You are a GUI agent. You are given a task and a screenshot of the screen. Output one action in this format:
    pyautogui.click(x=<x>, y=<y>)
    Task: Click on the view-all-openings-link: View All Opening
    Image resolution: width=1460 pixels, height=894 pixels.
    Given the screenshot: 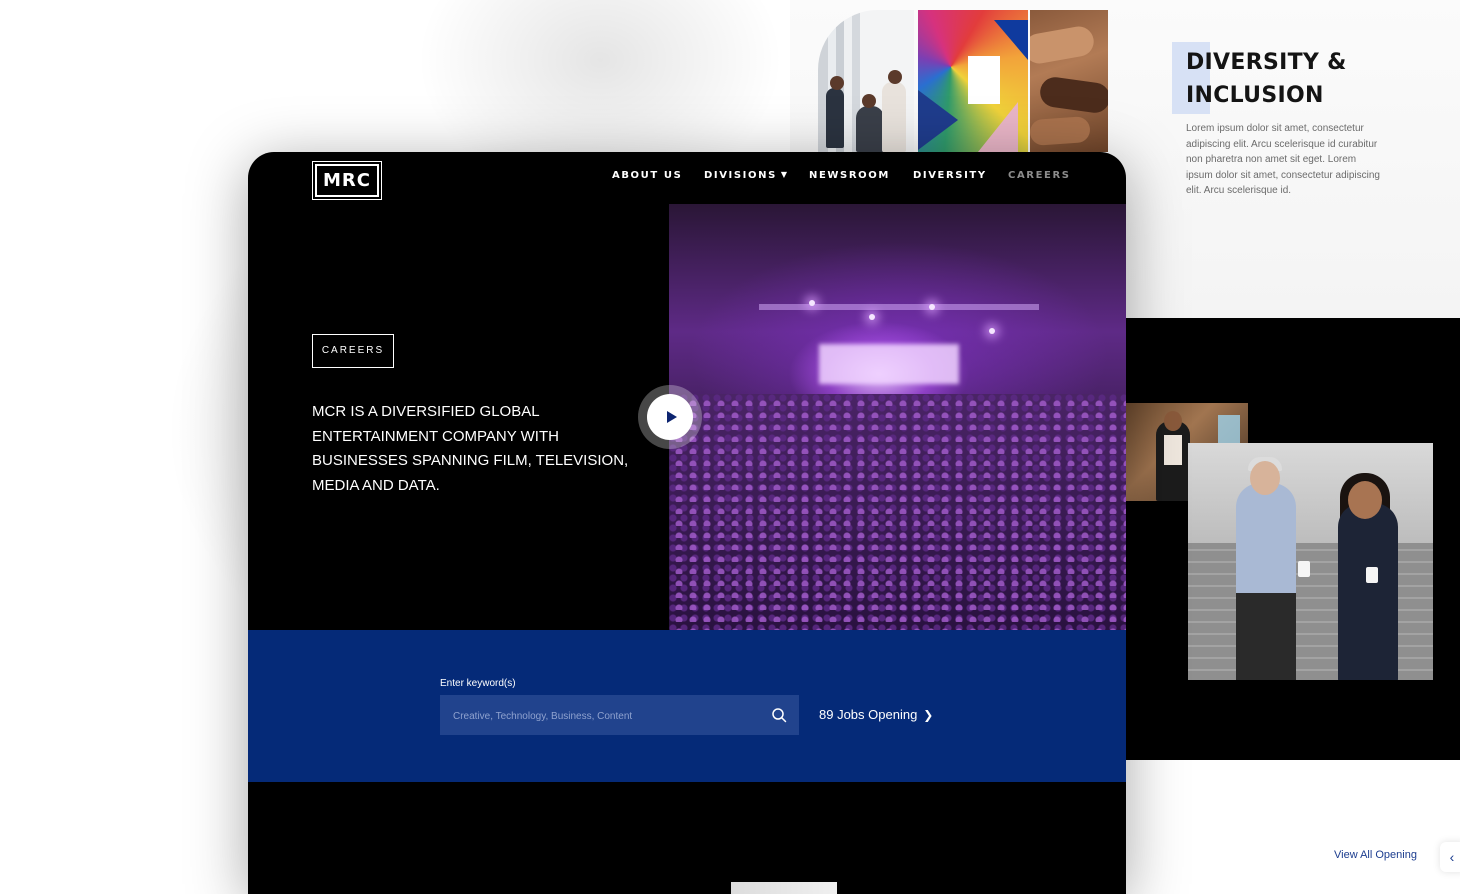 What is the action you would take?
    pyautogui.click(x=1375, y=855)
    